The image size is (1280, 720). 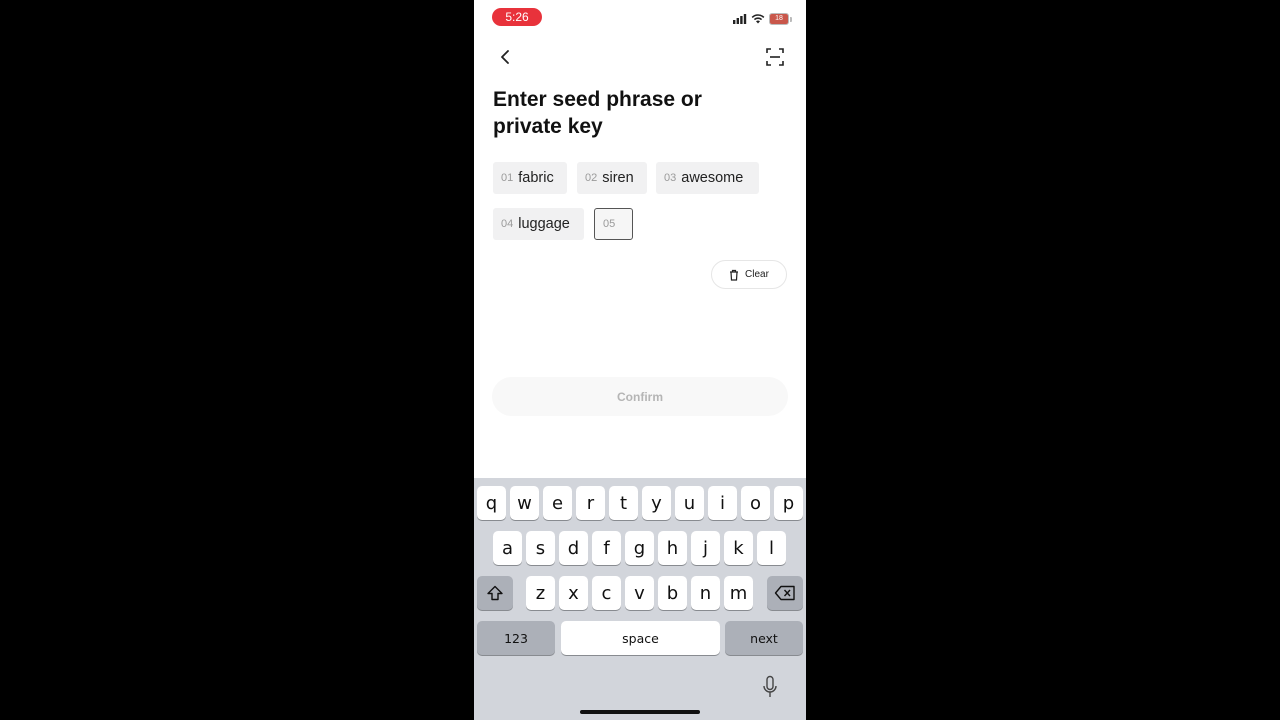 I want to click on key-n: n, so click(x=705, y=593).